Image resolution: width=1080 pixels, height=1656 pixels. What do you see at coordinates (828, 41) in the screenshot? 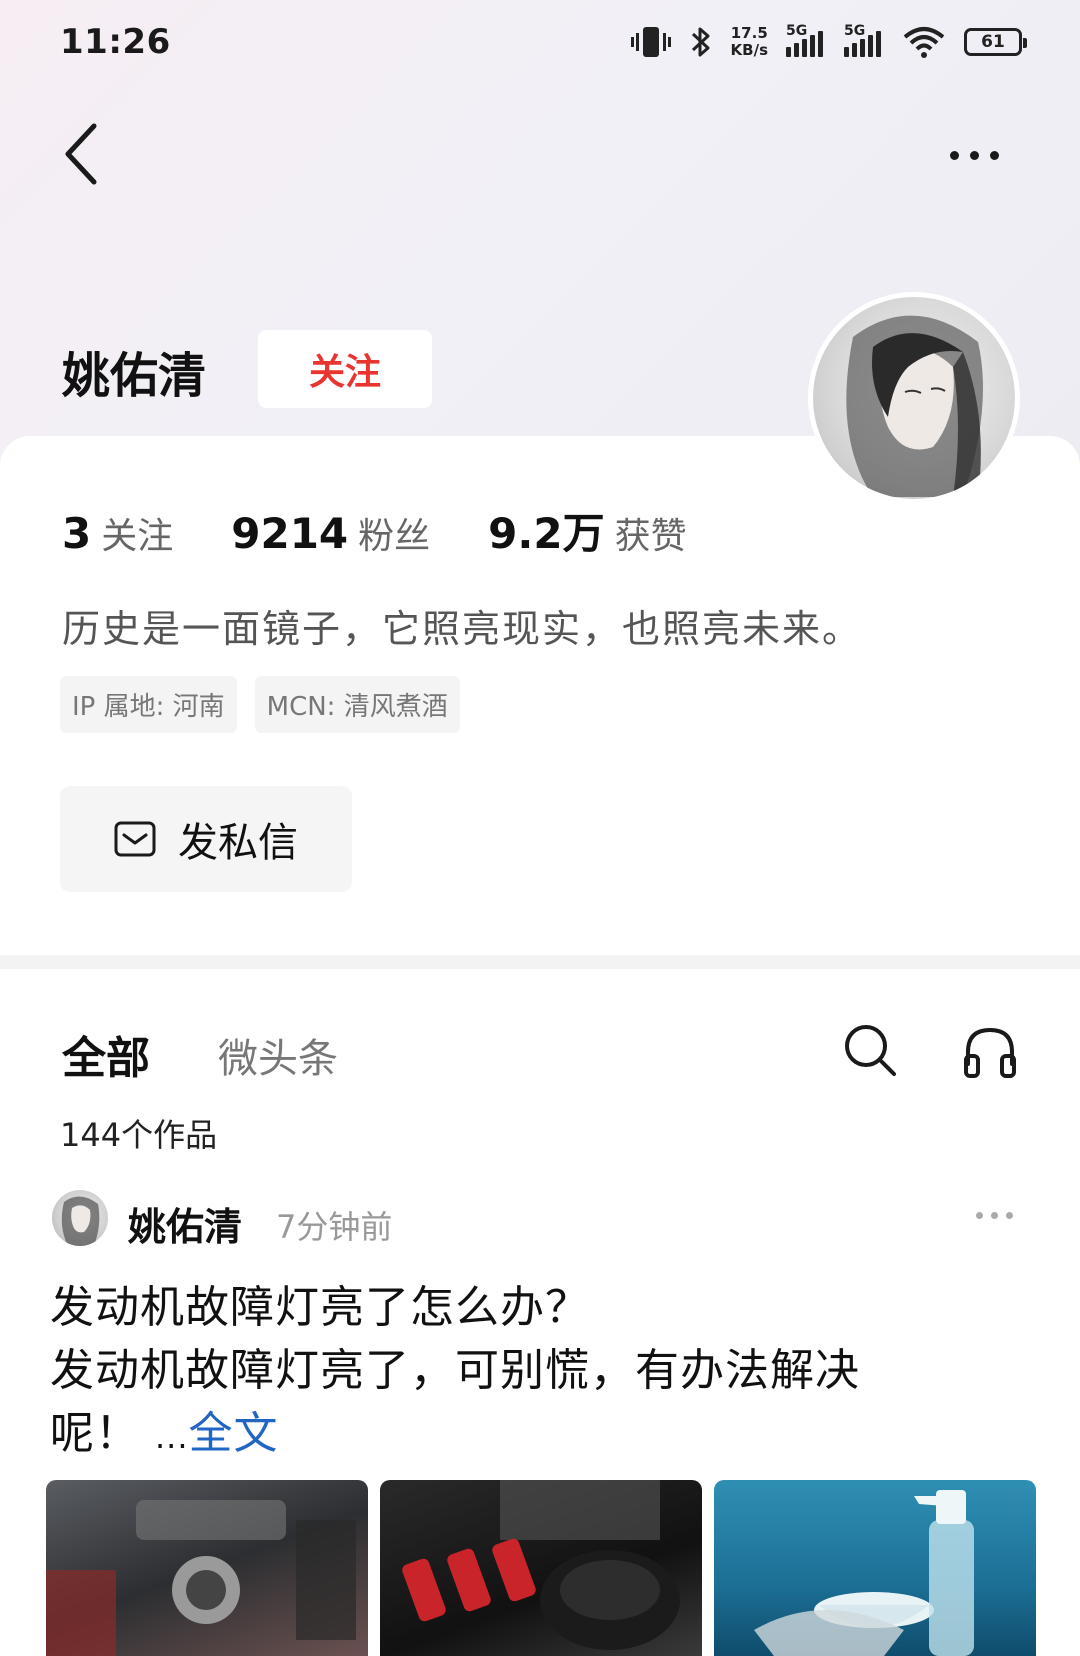
I see `status-icons: 17.5 KB/s 5G 5G 61` at bounding box center [828, 41].